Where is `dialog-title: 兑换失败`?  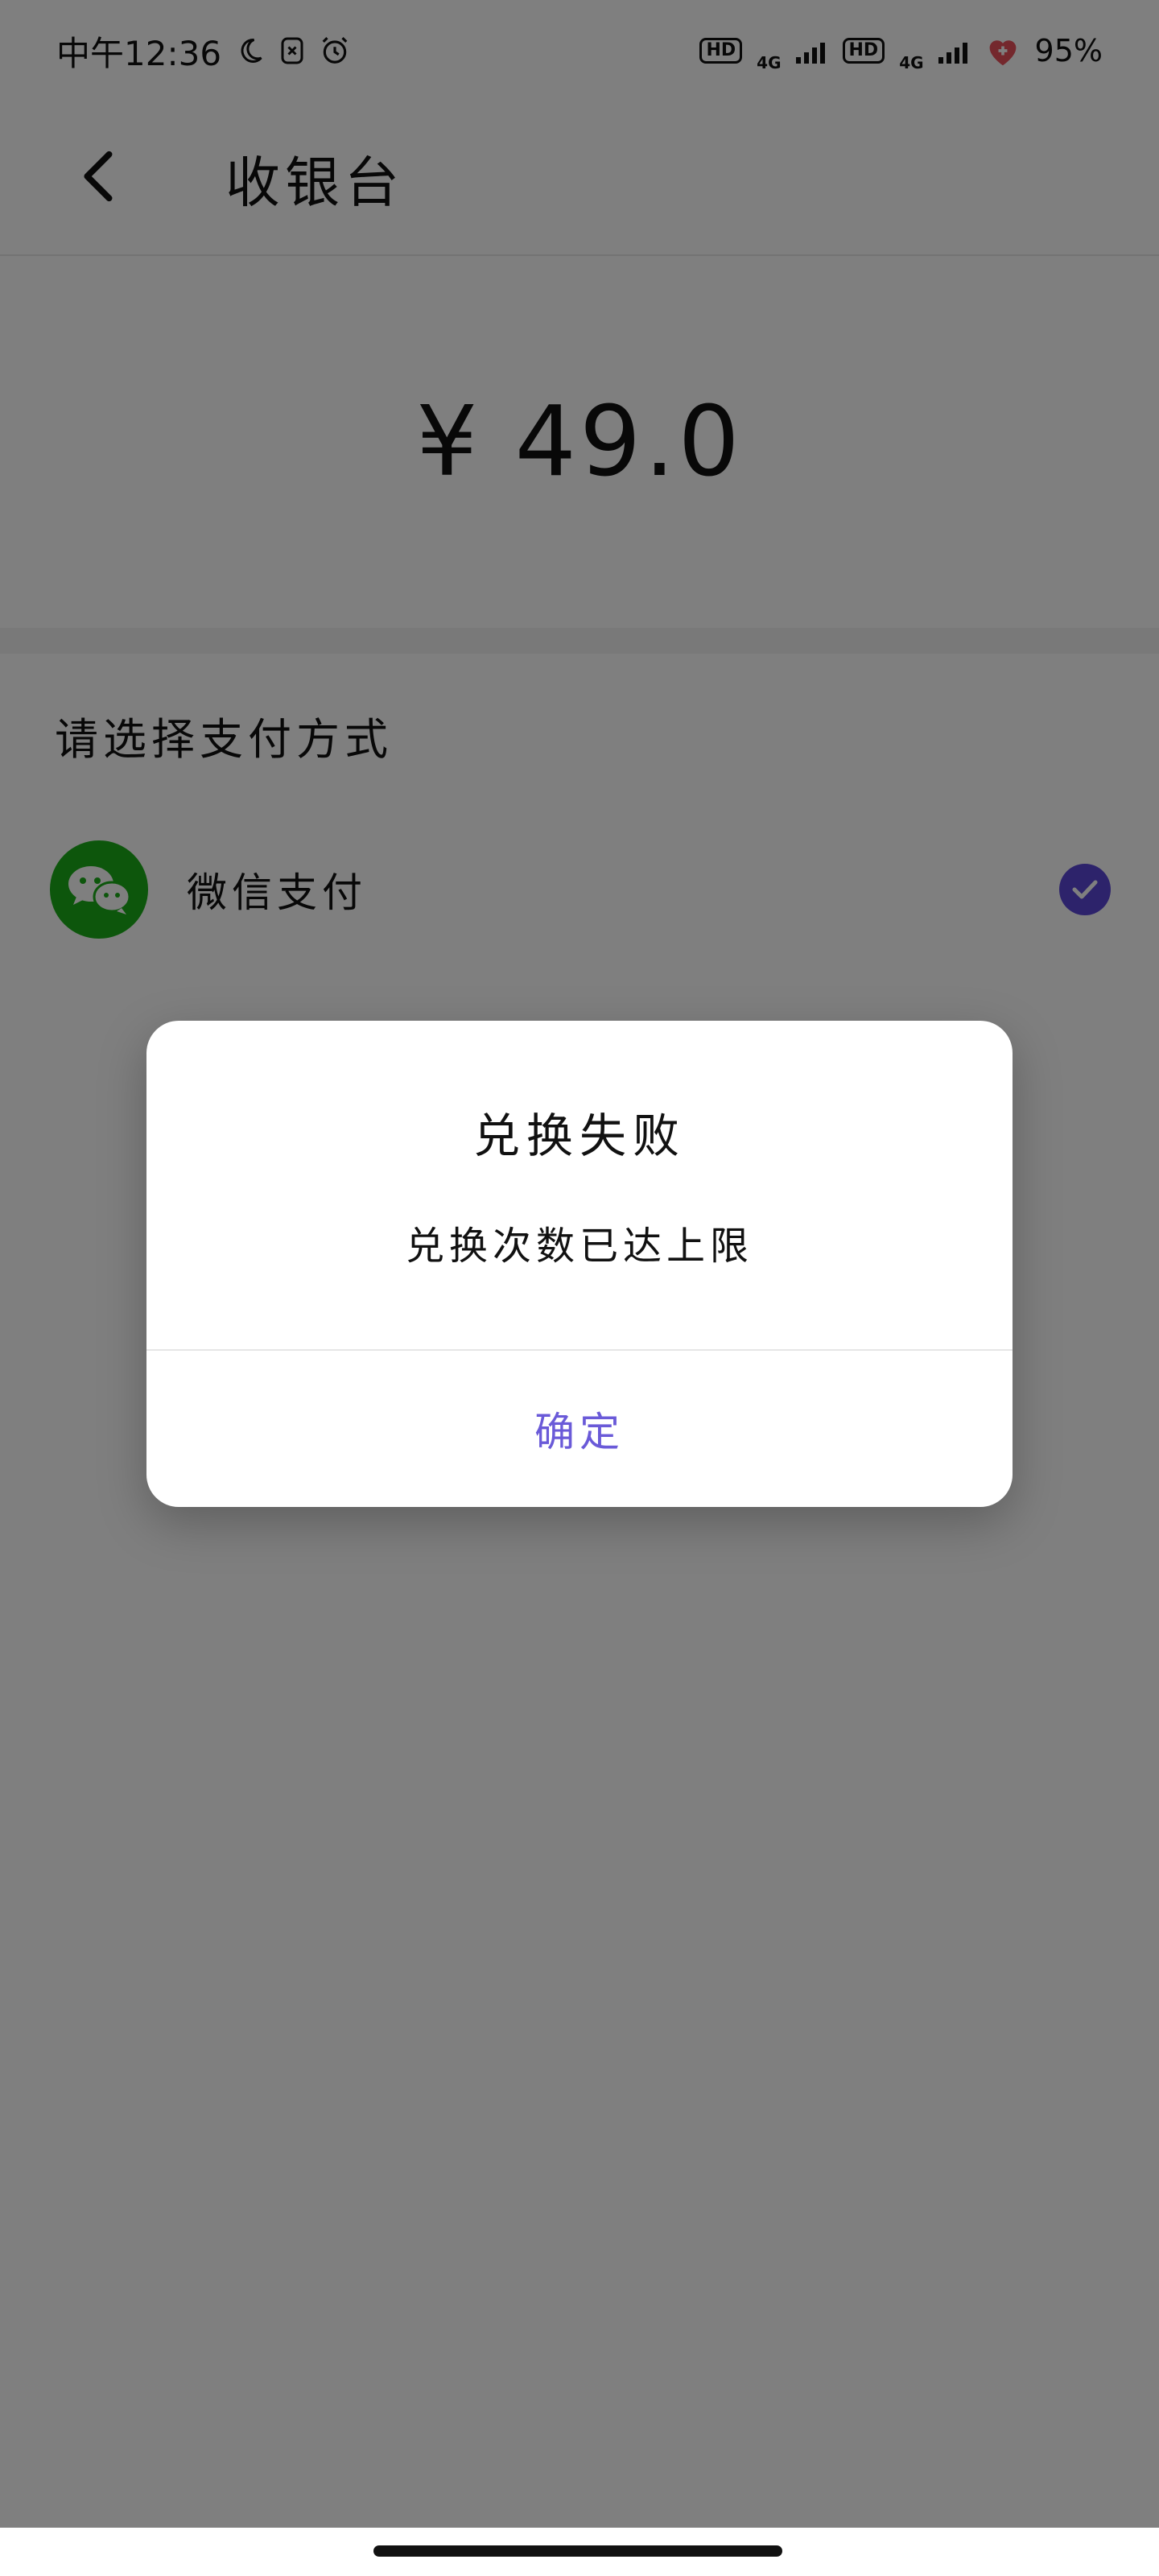
dialog-title: 兑换失败 is located at coordinates (579, 1135).